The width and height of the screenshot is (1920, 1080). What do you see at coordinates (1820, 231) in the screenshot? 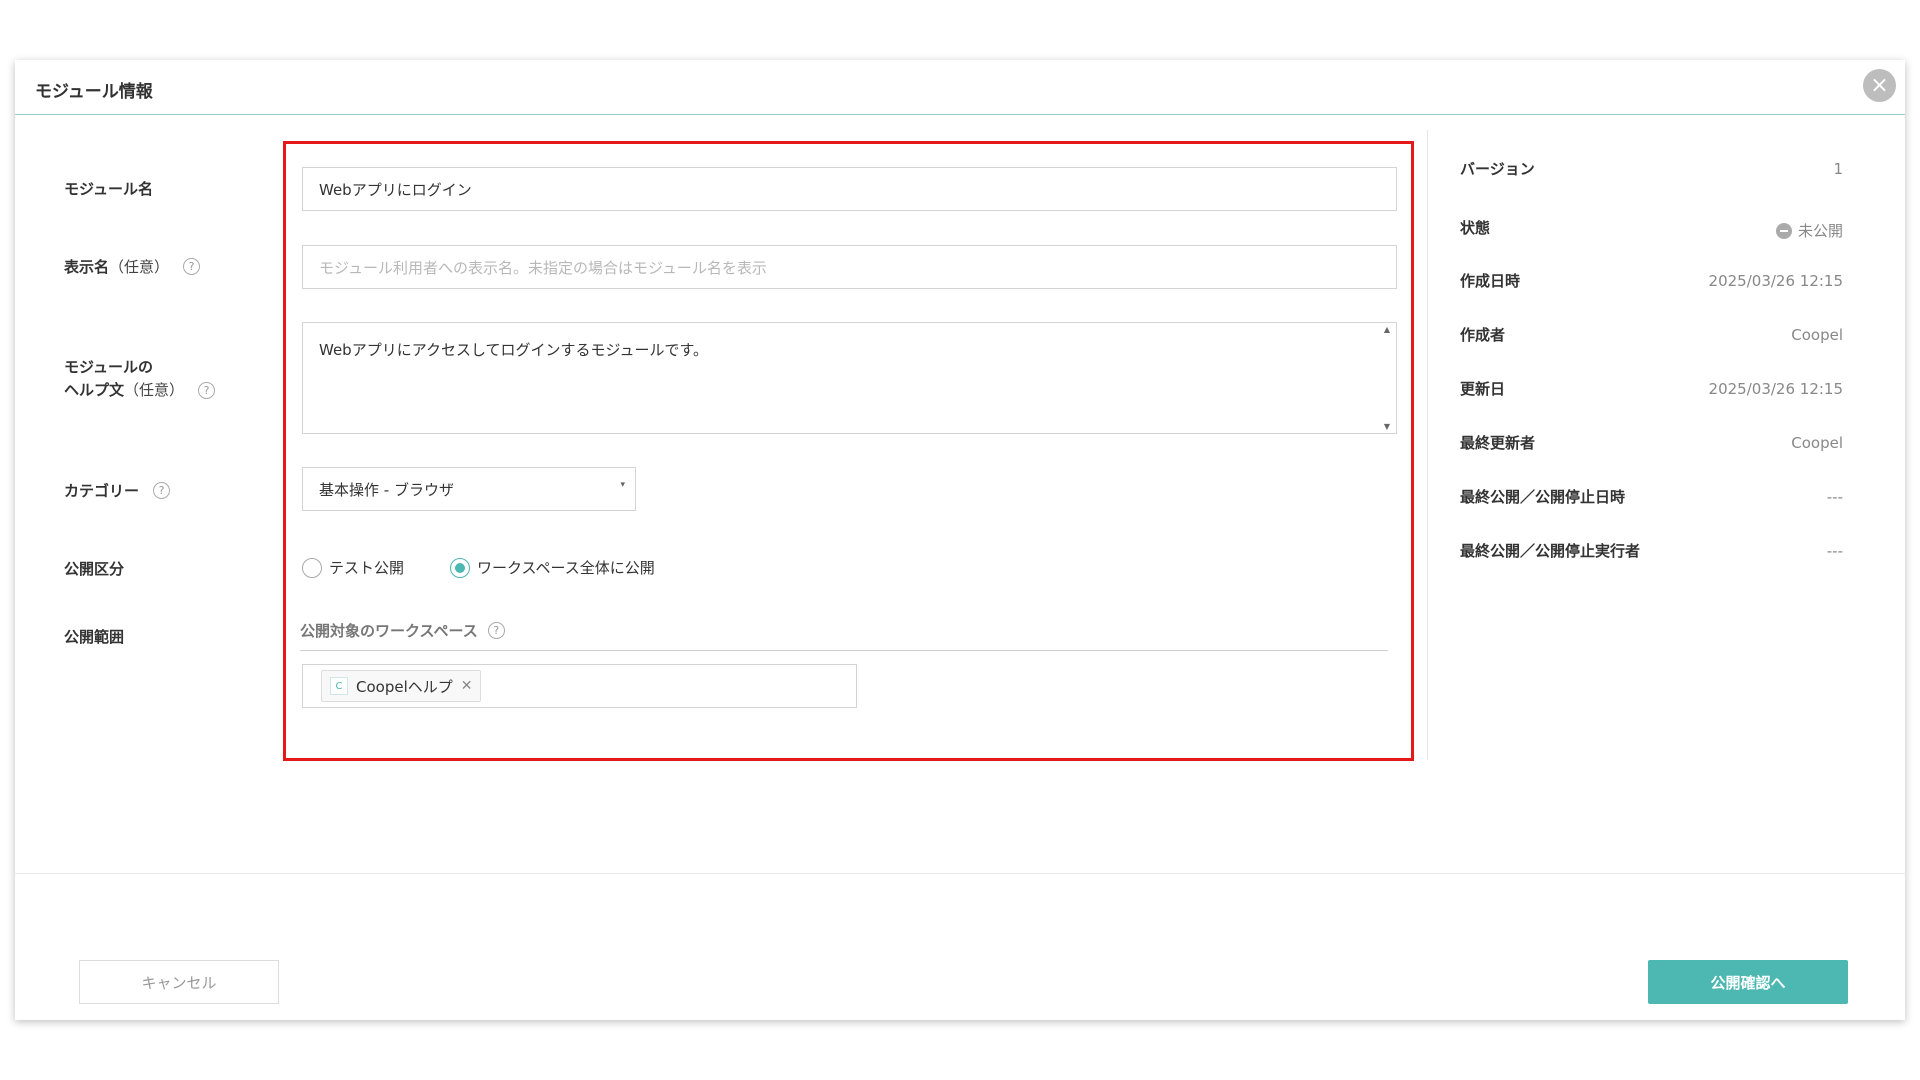
I see `status-badge: 未公開` at bounding box center [1820, 231].